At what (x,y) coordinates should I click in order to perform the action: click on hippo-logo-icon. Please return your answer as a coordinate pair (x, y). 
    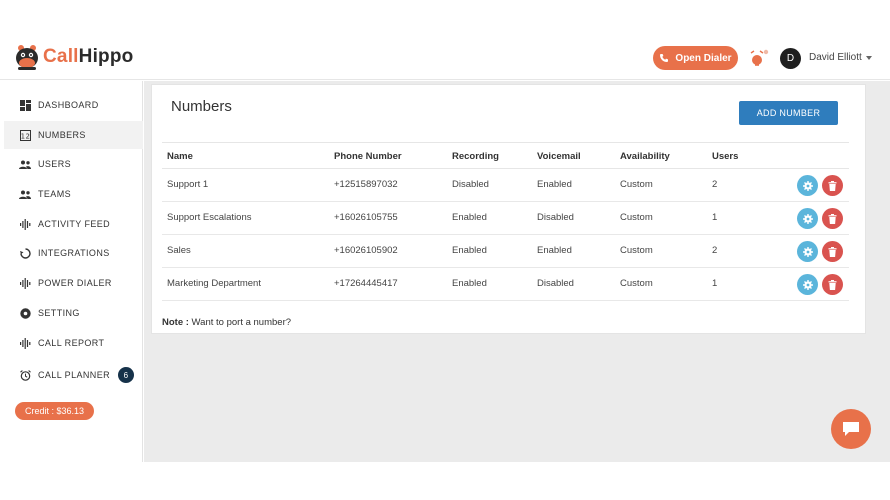
    Looking at the image, I should click on (27, 57).